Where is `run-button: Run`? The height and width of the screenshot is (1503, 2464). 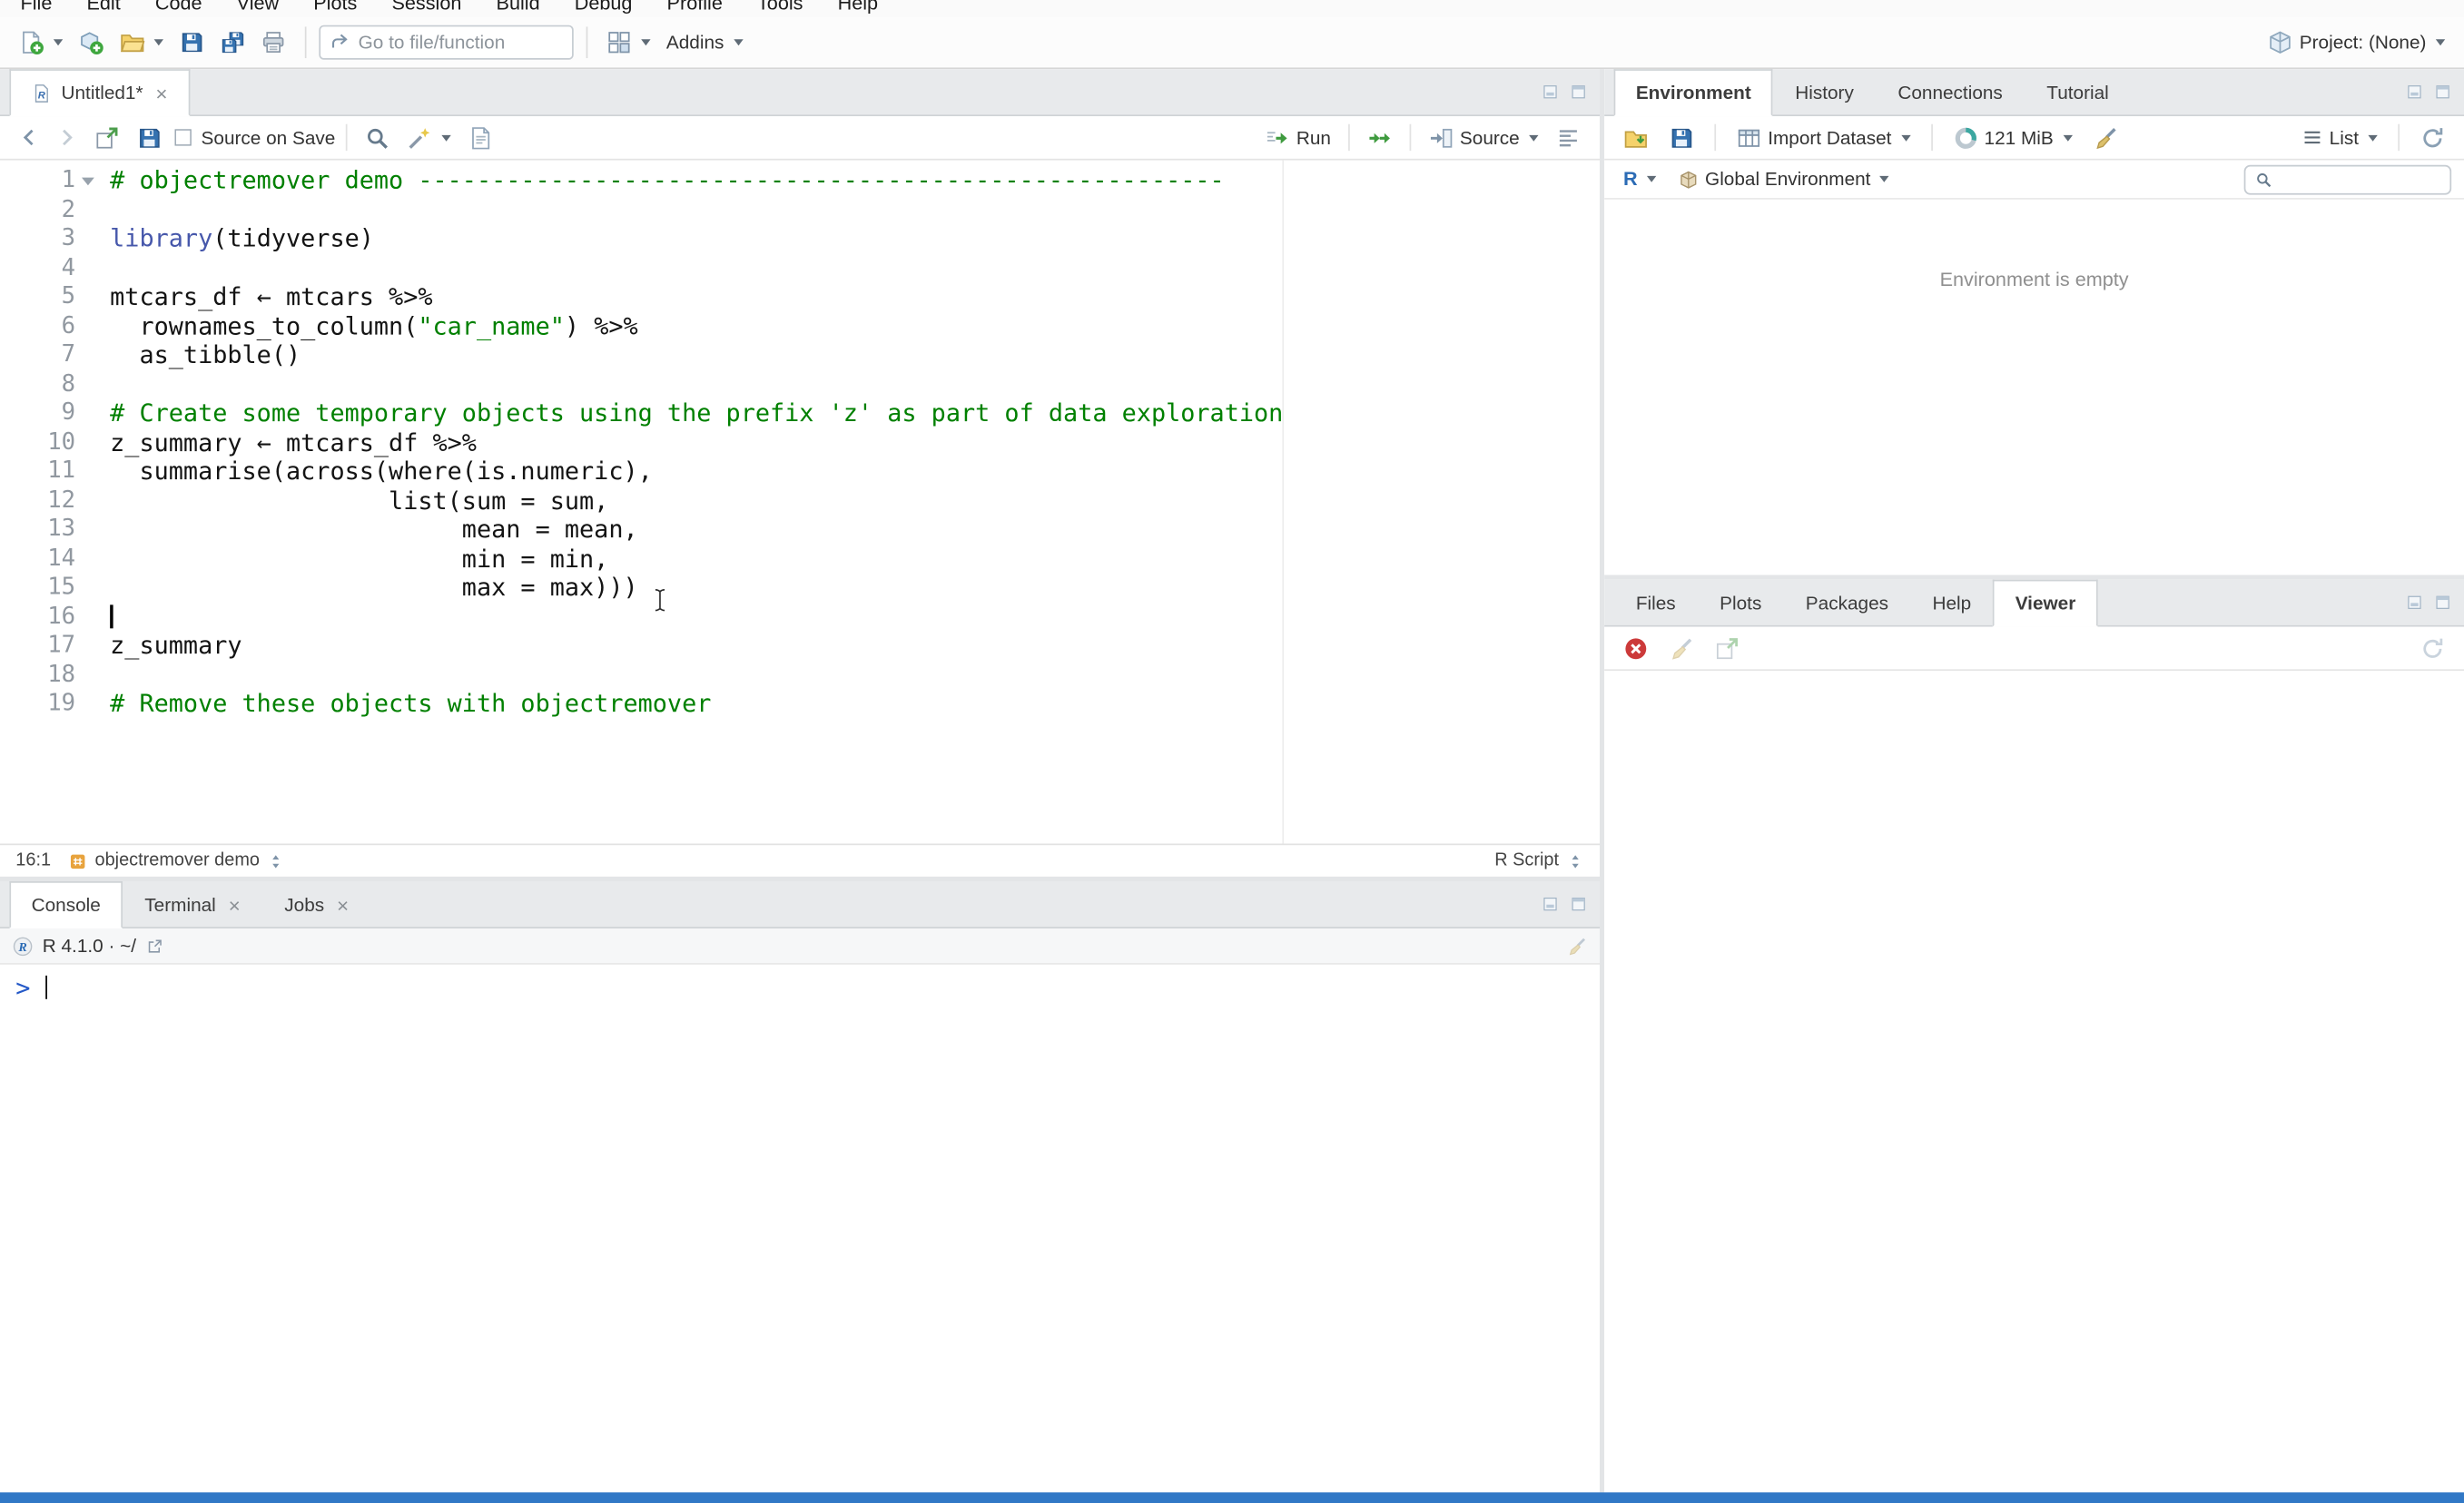
run-button: Run is located at coordinates (1297, 137).